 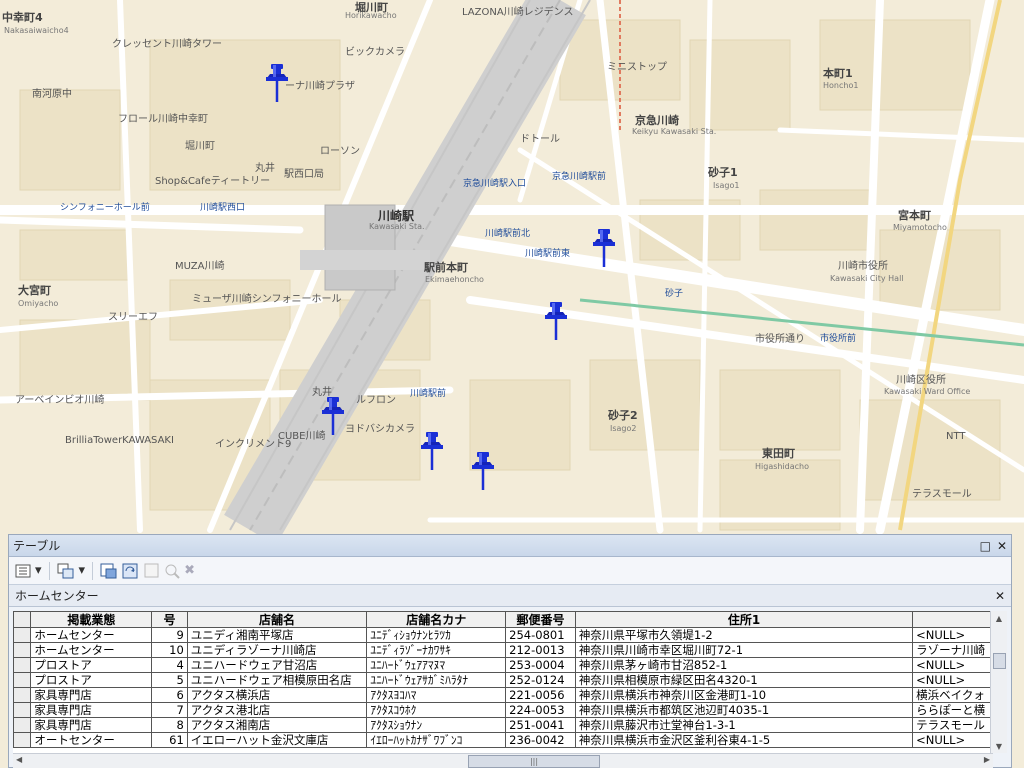 I want to click on table-cell: 4, so click(x=169, y=665).